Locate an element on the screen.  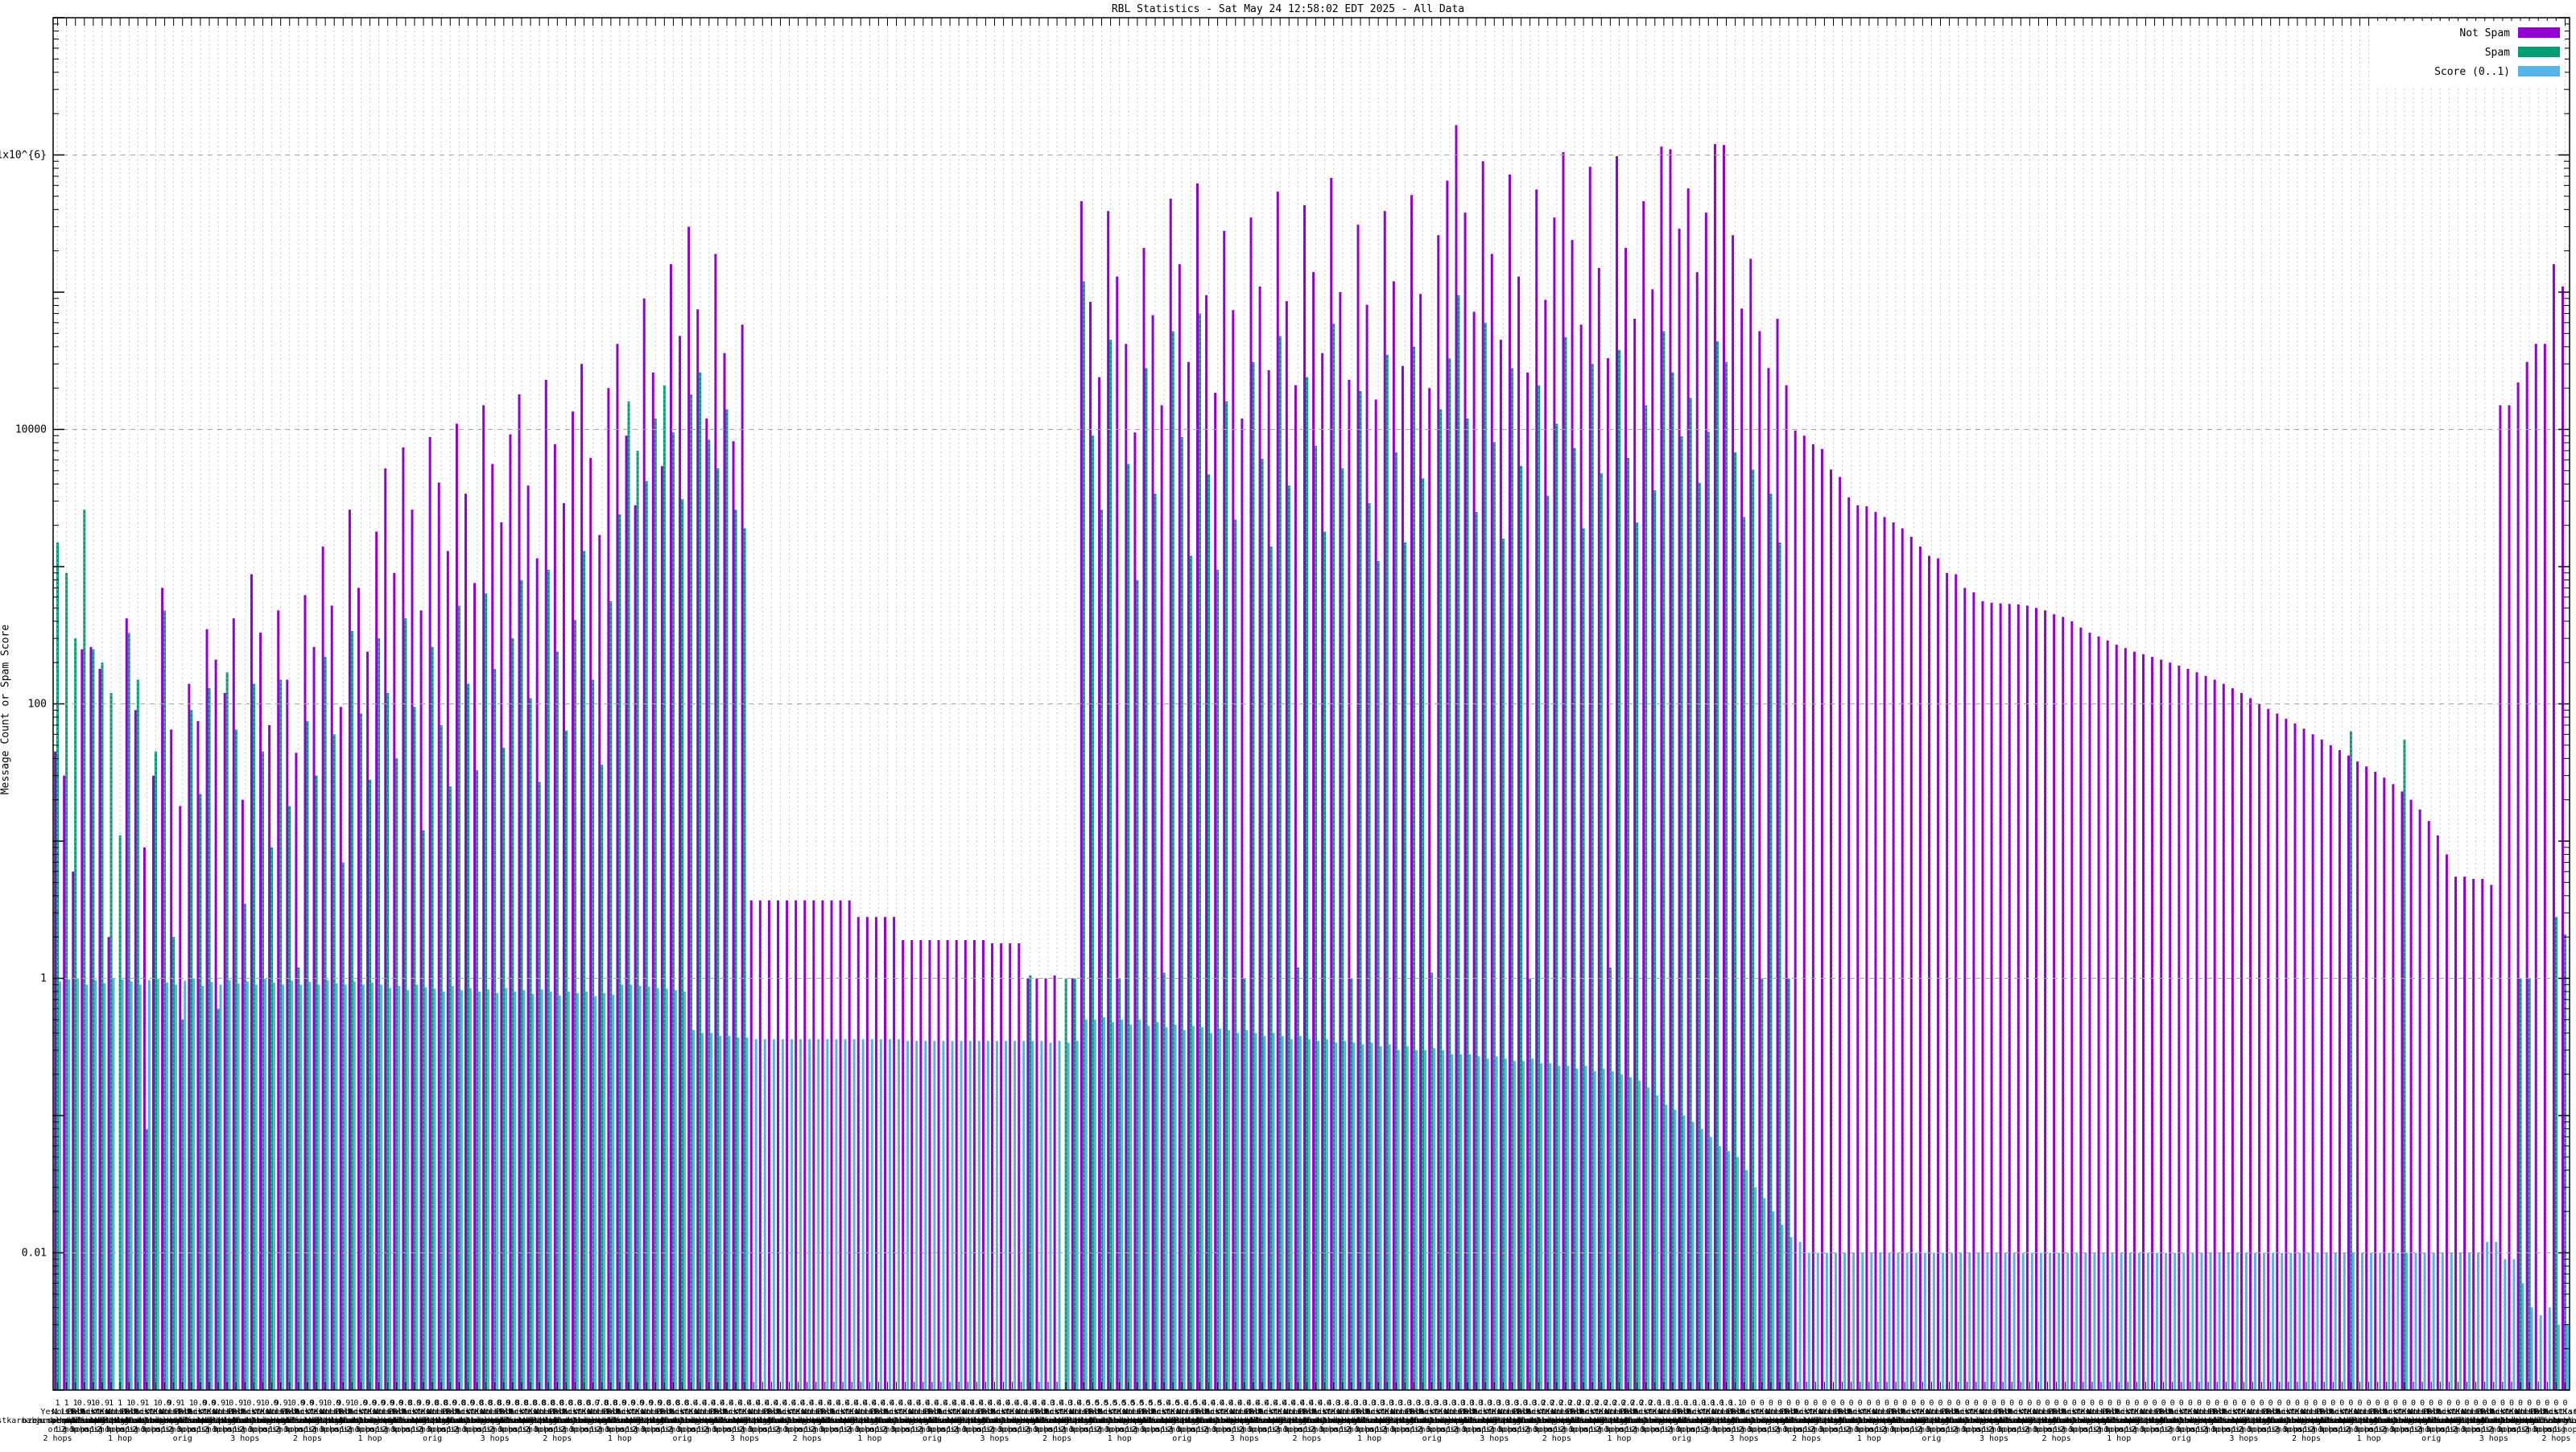
legend-label: Spam is located at coordinates (2497, 53).